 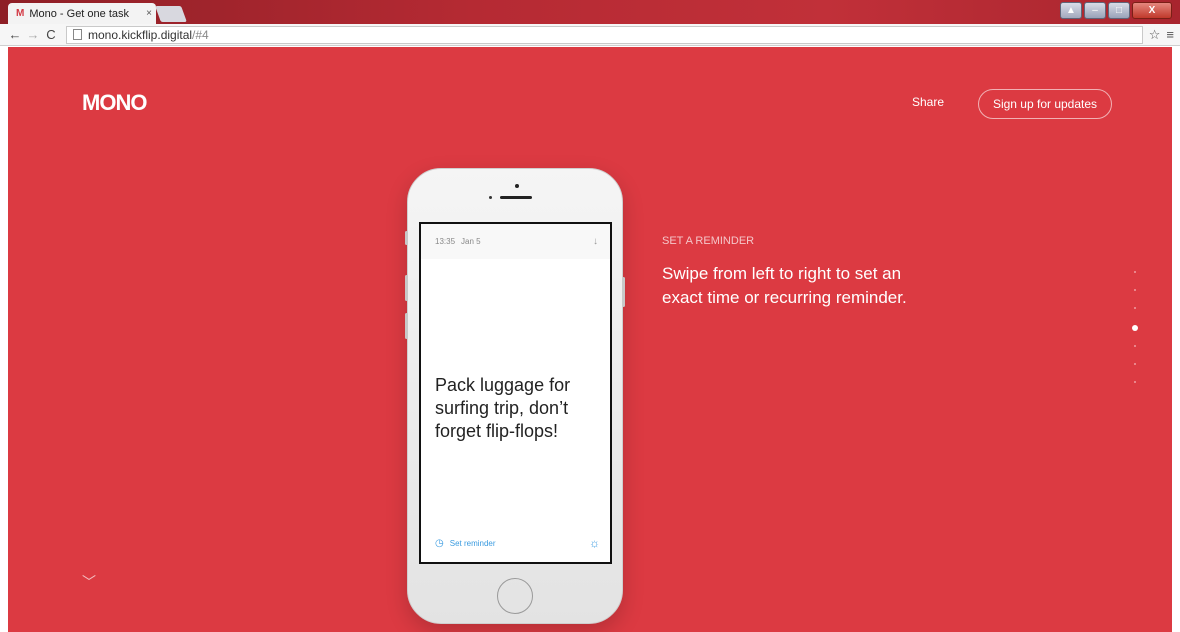 What do you see at coordinates (1119, 10) in the screenshot?
I see `maximize-button: □` at bounding box center [1119, 10].